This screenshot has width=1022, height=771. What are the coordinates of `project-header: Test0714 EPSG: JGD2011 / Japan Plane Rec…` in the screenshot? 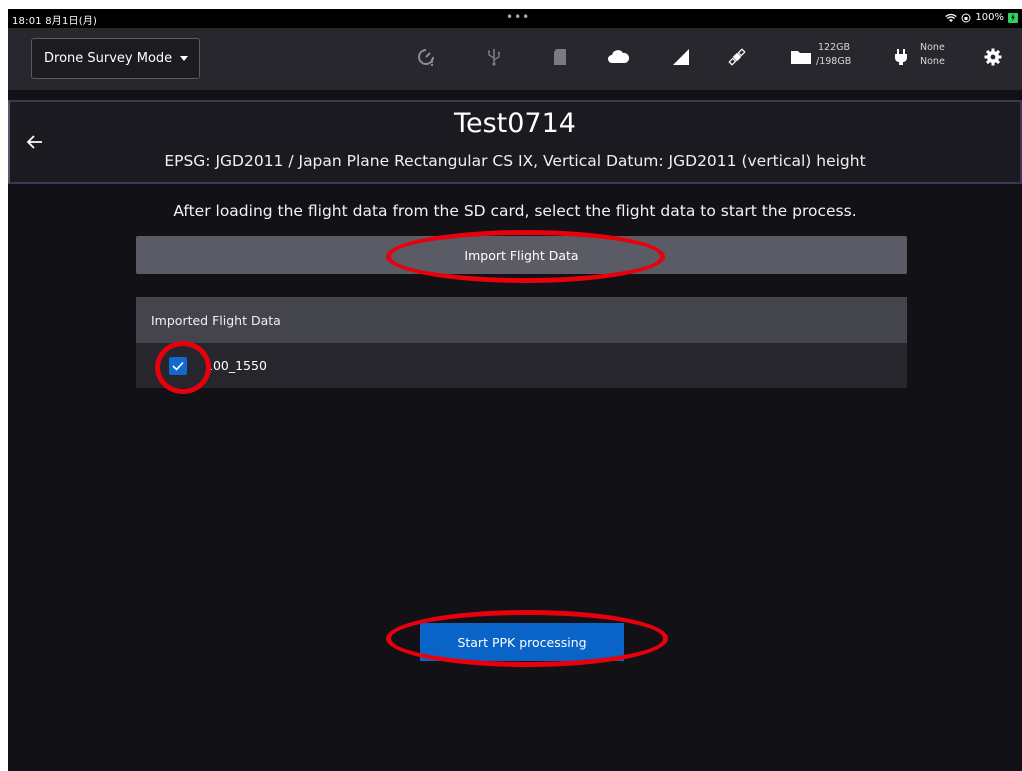 It's located at (515, 142).